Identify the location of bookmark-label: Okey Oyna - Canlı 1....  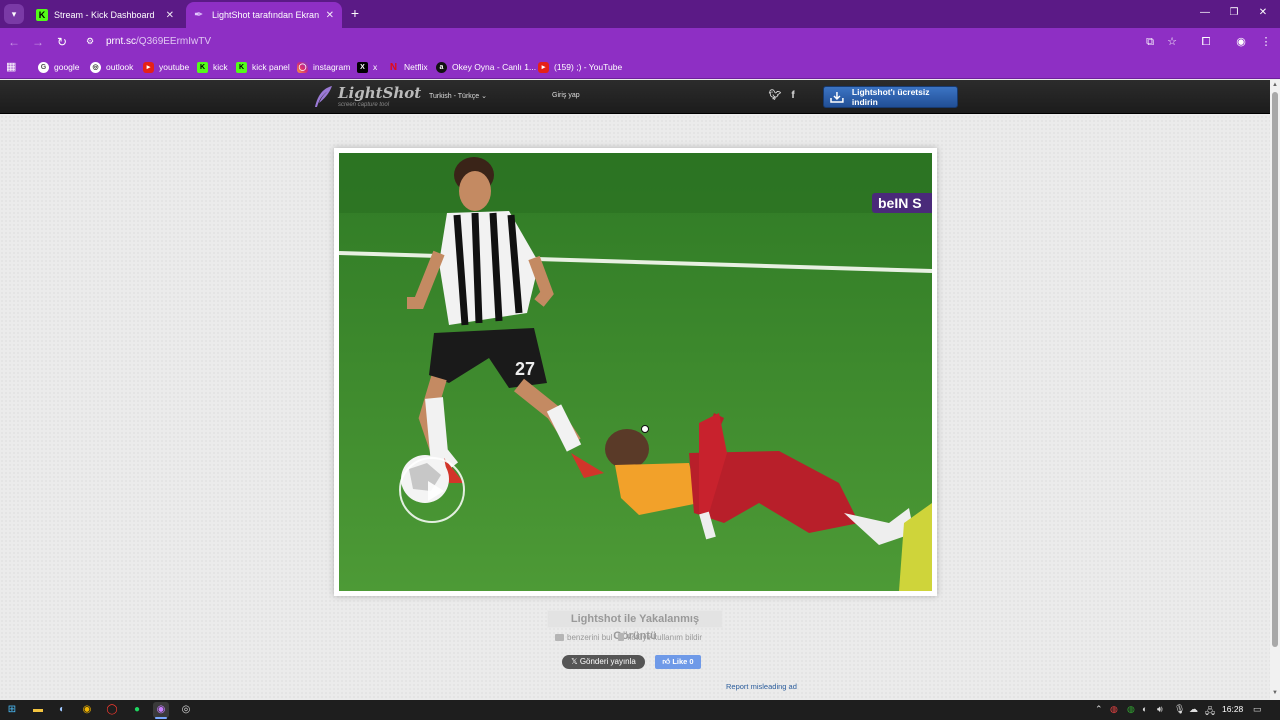
(494, 67).